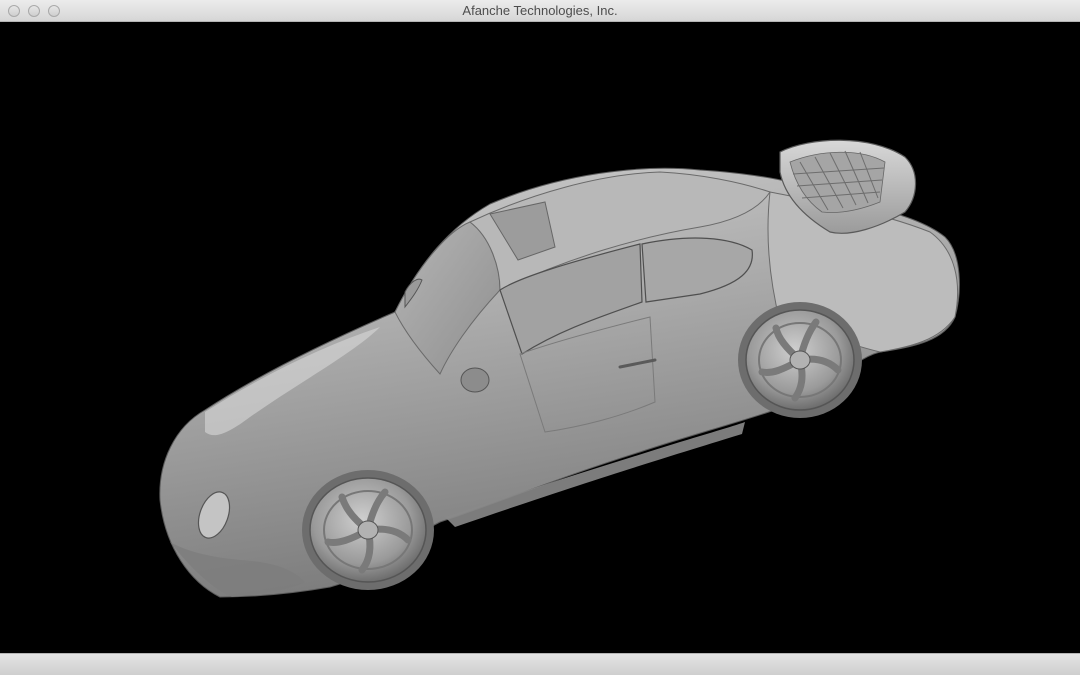  I want to click on status-bar, so click(540, 664).